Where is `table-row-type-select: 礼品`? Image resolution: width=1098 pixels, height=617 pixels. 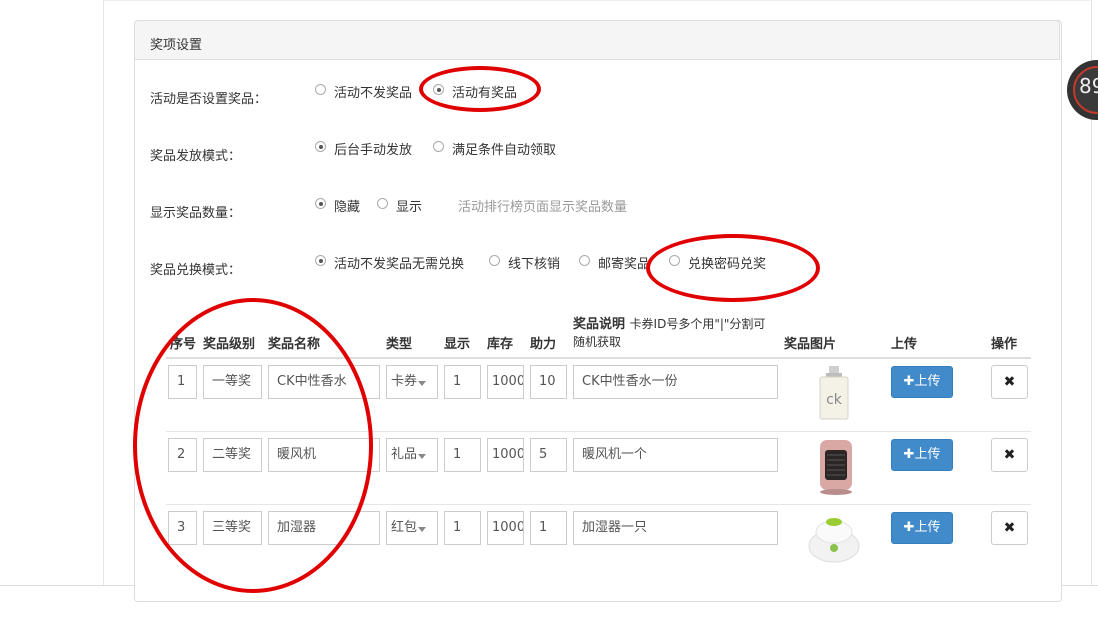
table-row-type-select: 礼品 is located at coordinates (412, 455).